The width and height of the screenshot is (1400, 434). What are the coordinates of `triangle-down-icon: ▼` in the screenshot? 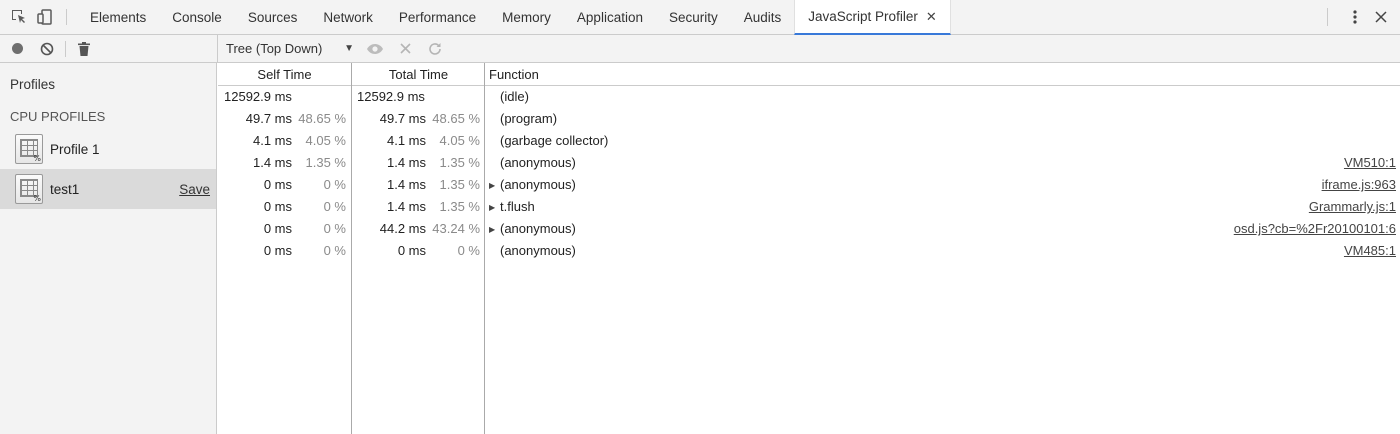 It's located at (349, 48).